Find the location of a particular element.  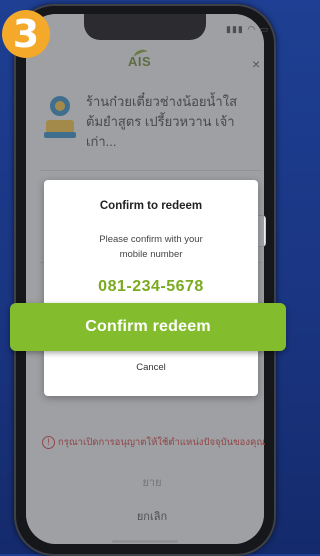

modal-title: Confirm to redeem is located at coordinates (151, 206).